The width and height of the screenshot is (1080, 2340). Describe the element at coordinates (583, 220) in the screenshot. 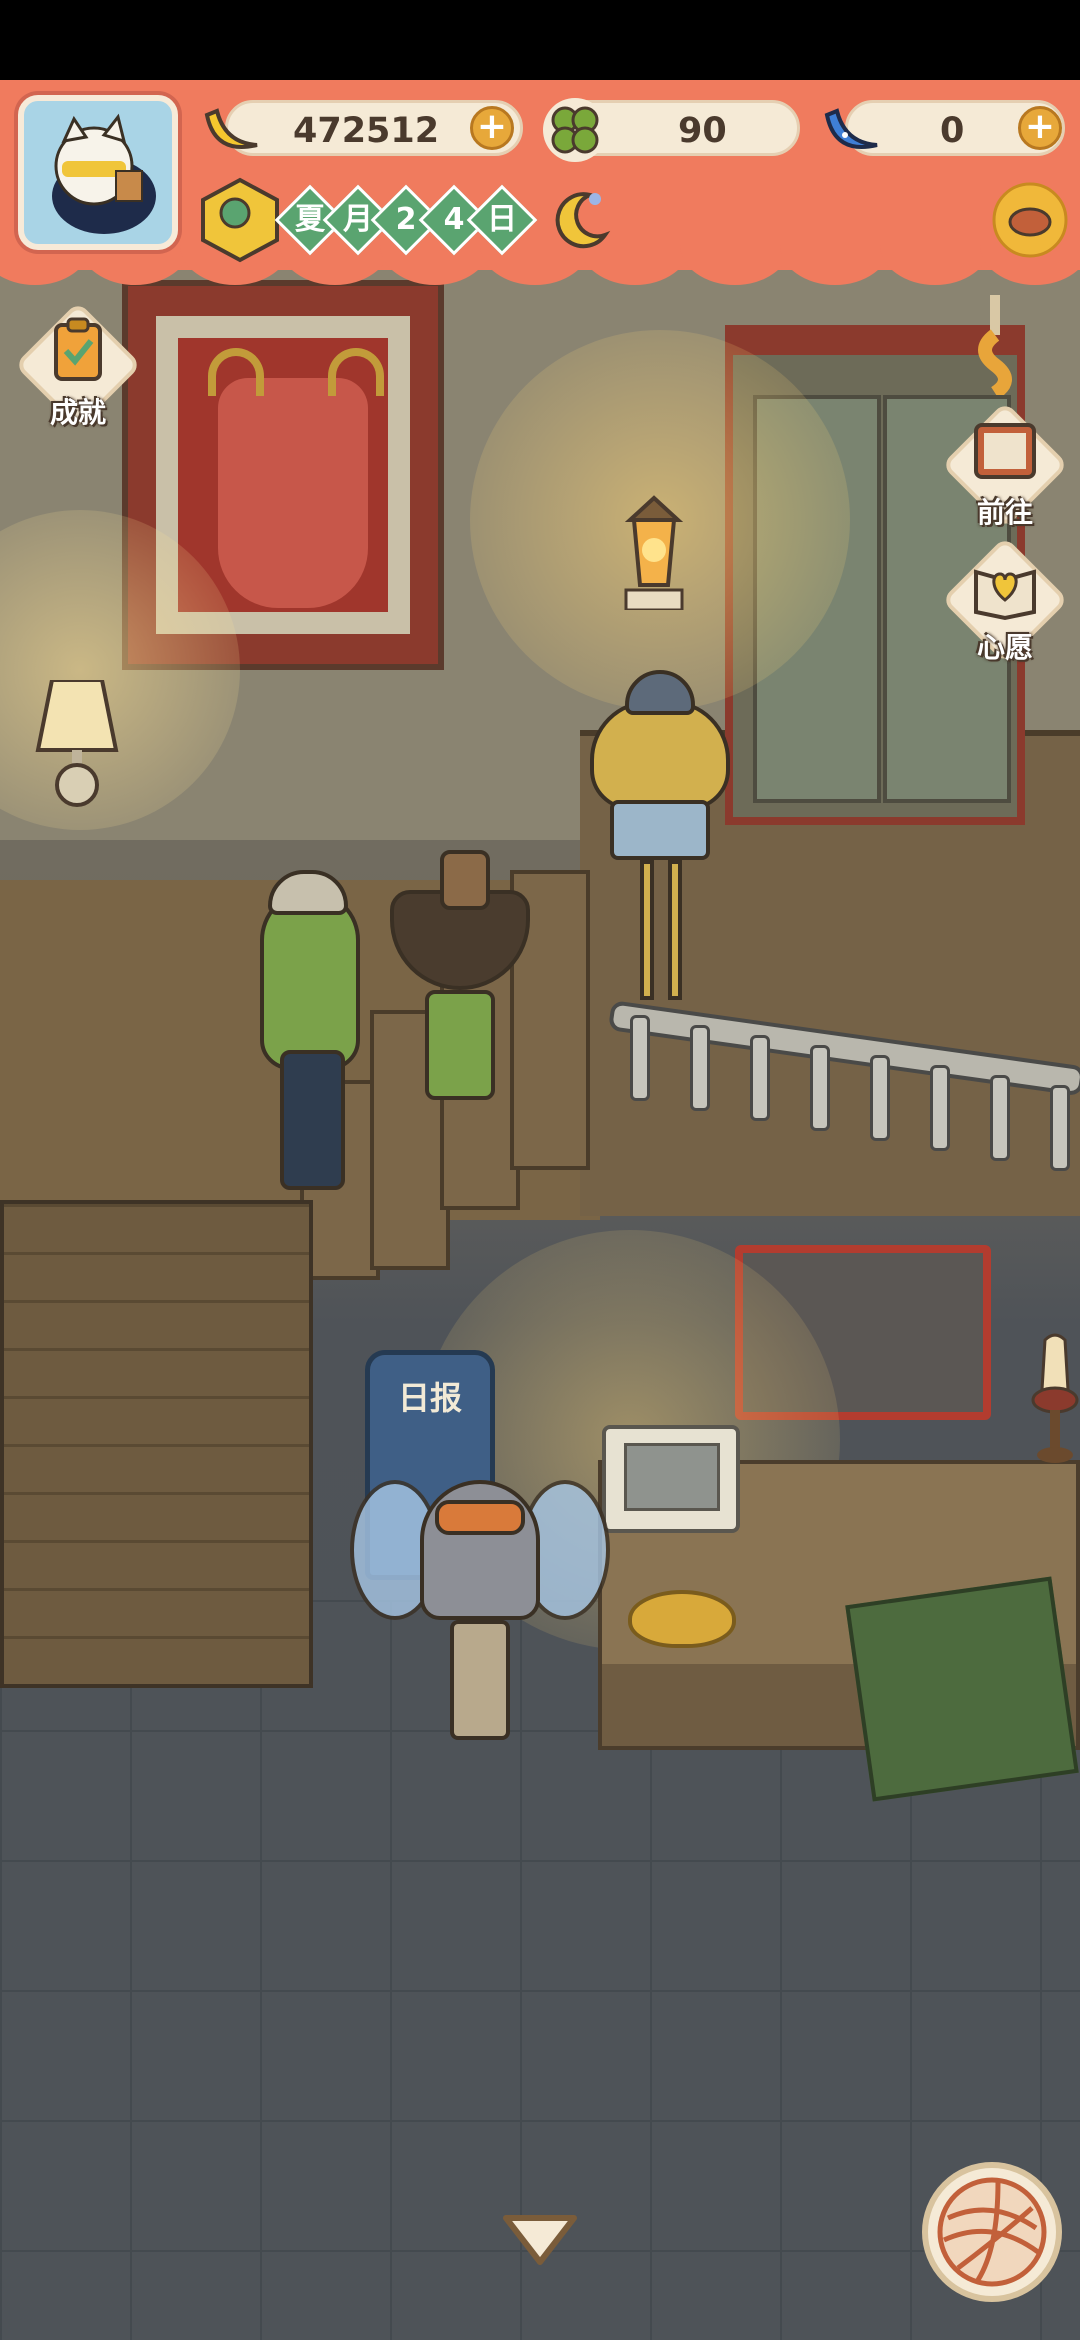

I see `moon-icon` at that location.